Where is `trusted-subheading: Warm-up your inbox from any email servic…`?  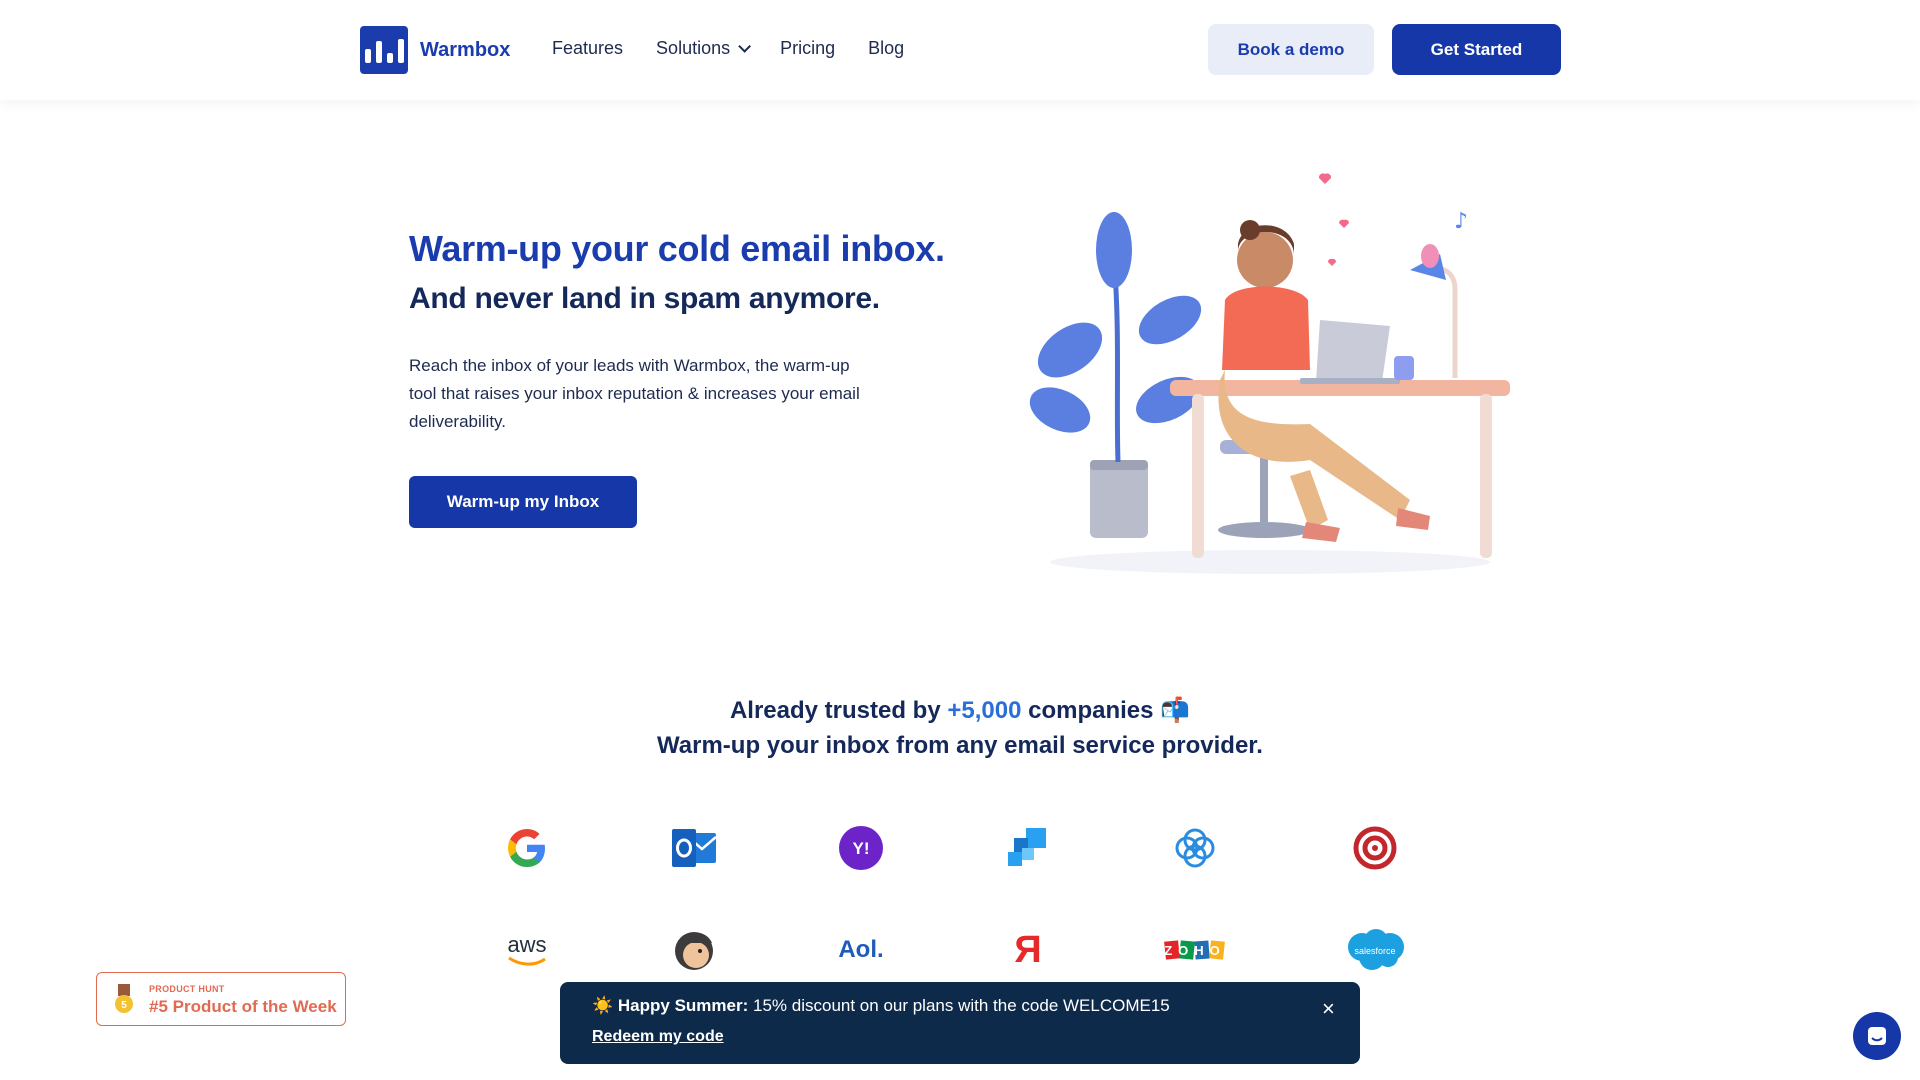
trusted-subheading: Warm-up your inbox from any email servic… is located at coordinates (960, 745).